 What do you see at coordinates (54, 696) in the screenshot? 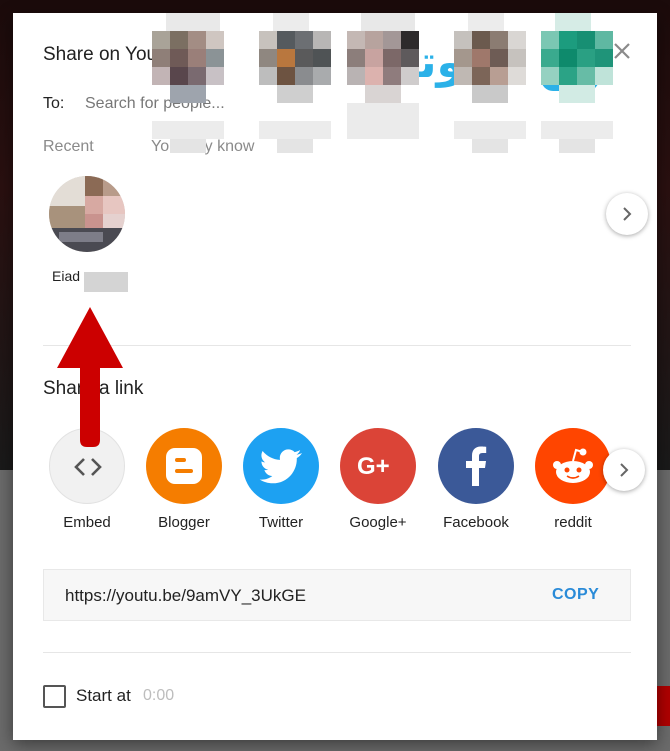
I see `start-at-checkbox` at bounding box center [54, 696].